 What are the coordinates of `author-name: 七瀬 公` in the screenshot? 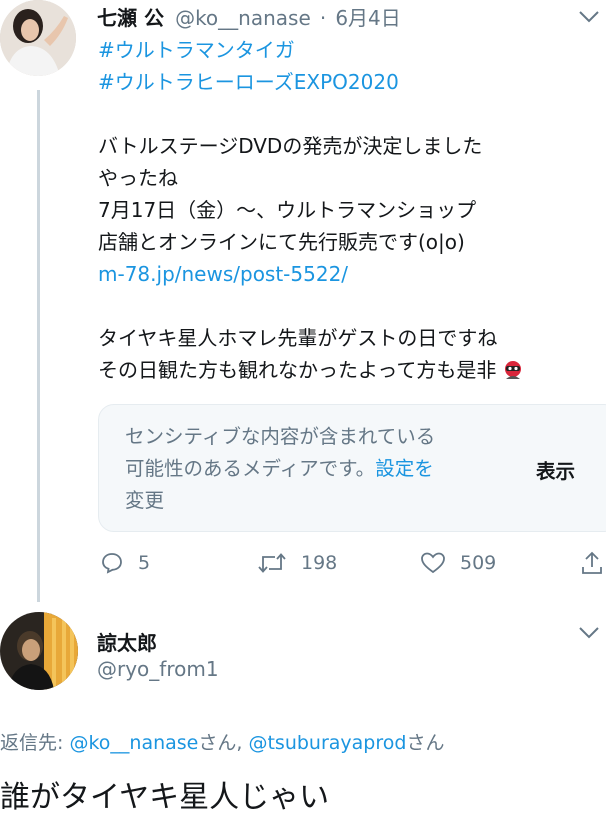 It's located at (130, 18).